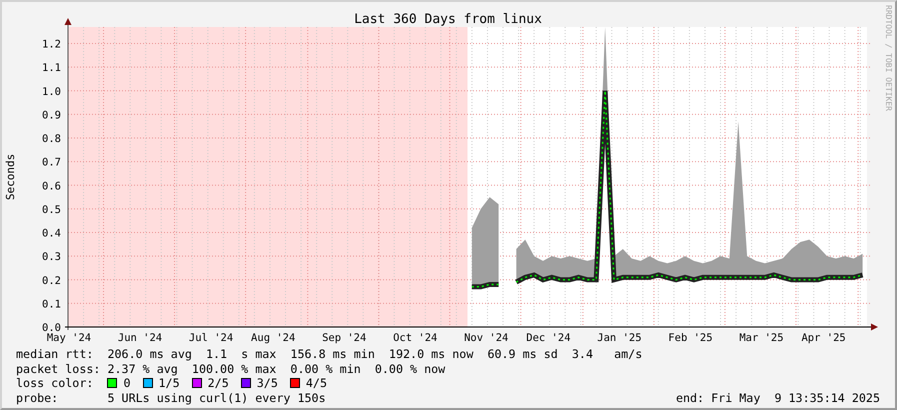 The width and height of the screenshot is (897, 410). Describe the element at coordinates (10, 177) in the screenshot. I see `axis-title: Seconds` at that location.